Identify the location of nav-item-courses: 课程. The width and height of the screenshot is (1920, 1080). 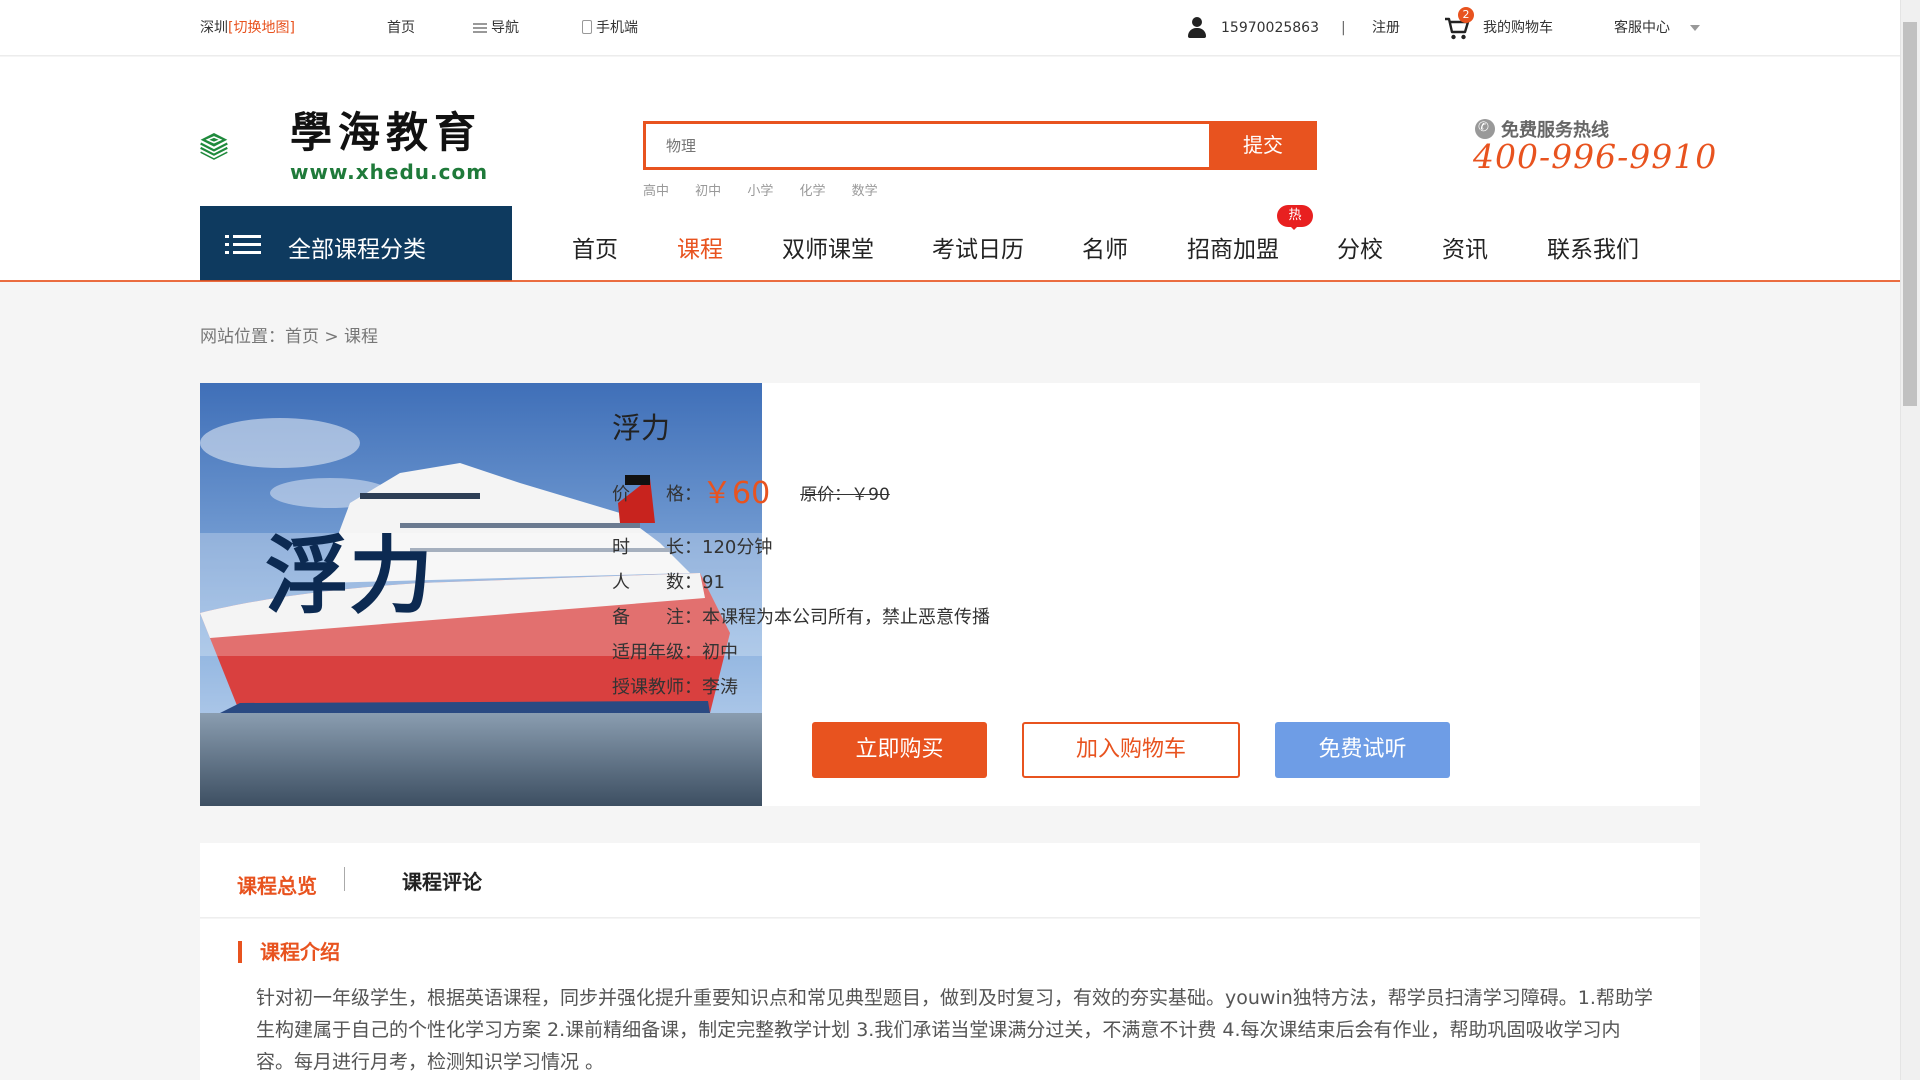
(700, 247).